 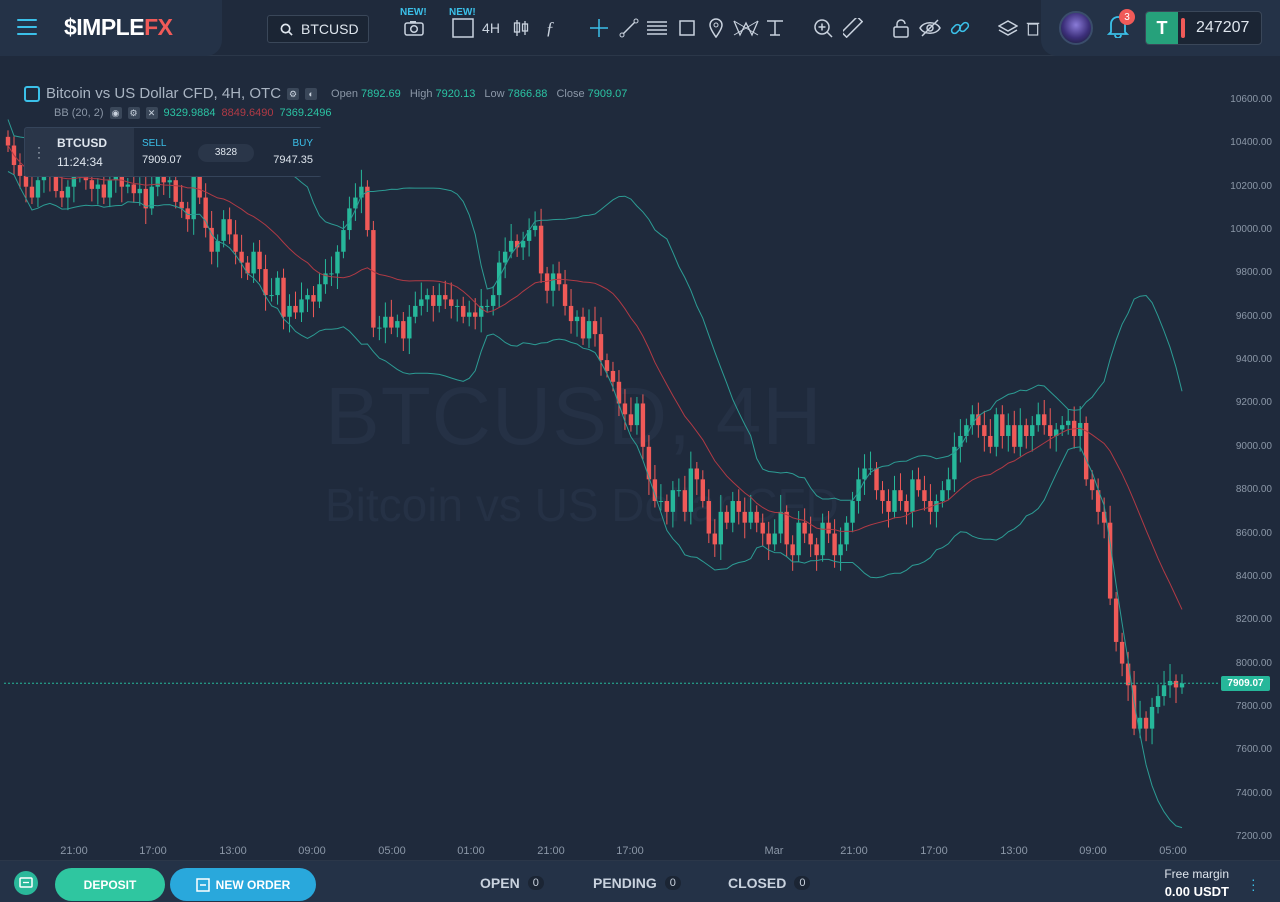 What do you see at coordinates (491, 28) in the screenshot?
I see `timeframe-button: 4H` at bounding box center [491, 28].